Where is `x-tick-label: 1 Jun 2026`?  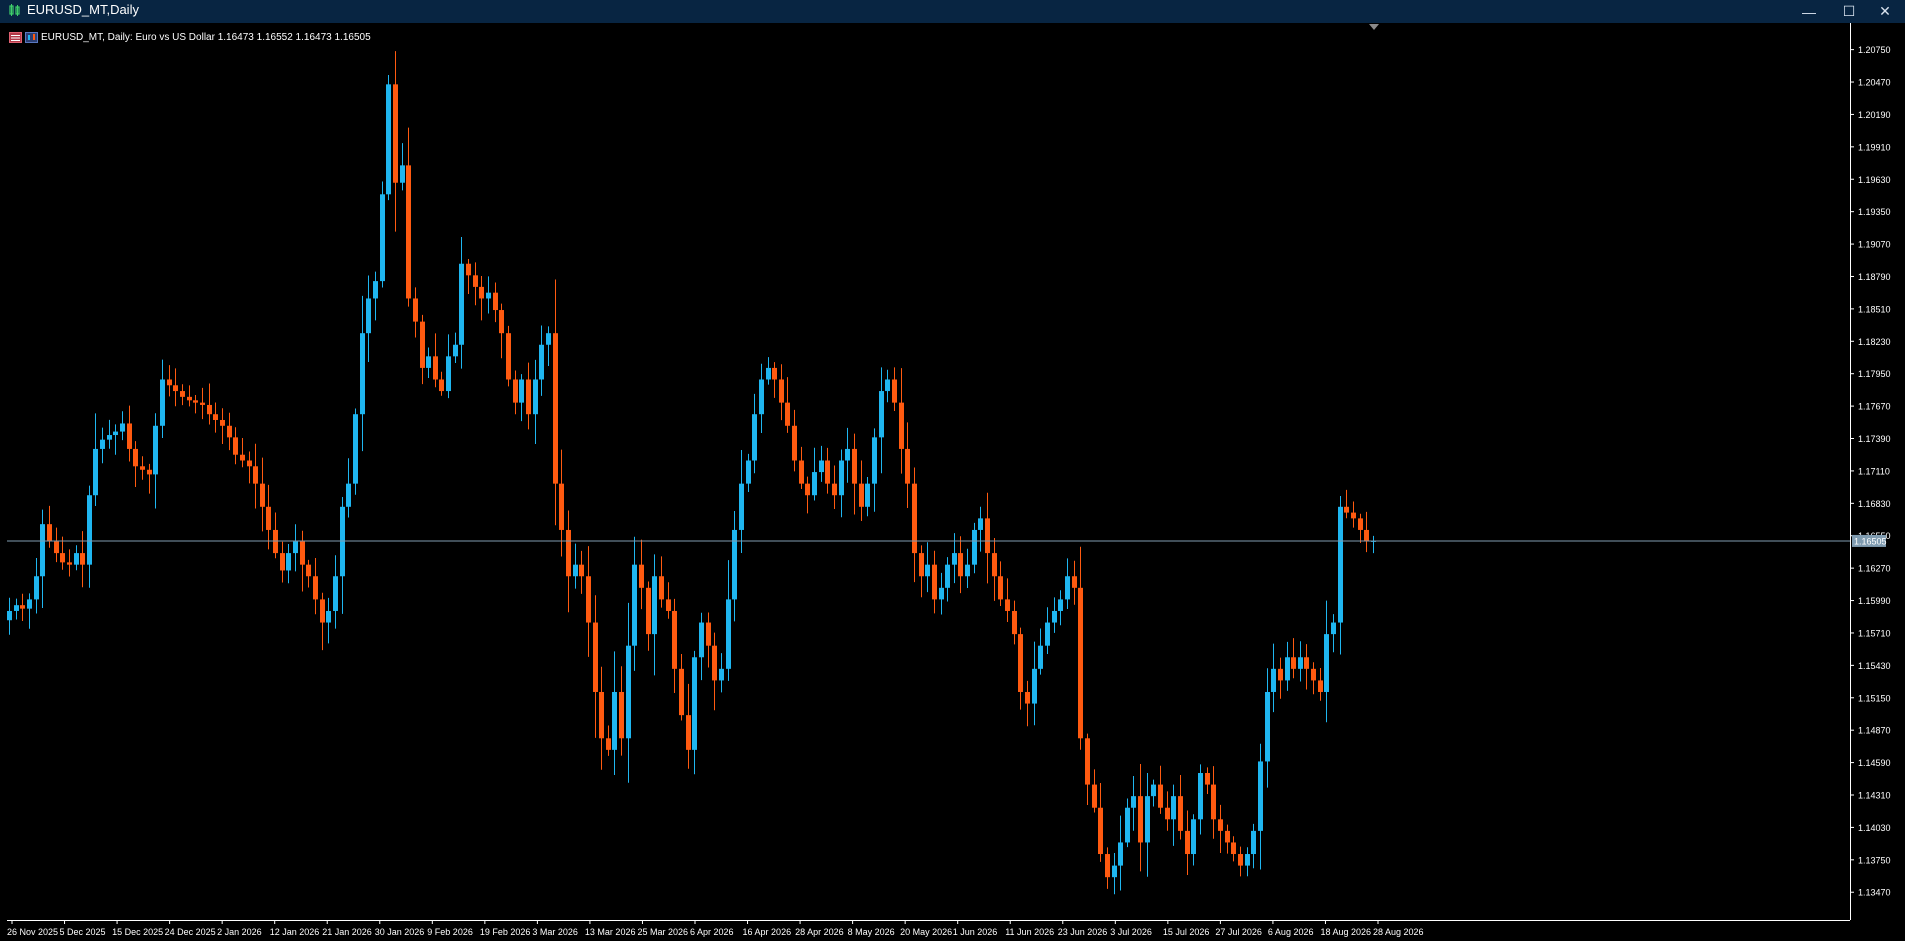
x-tick-label: 1 Jun 2026 is located at coordinates (975, 932).